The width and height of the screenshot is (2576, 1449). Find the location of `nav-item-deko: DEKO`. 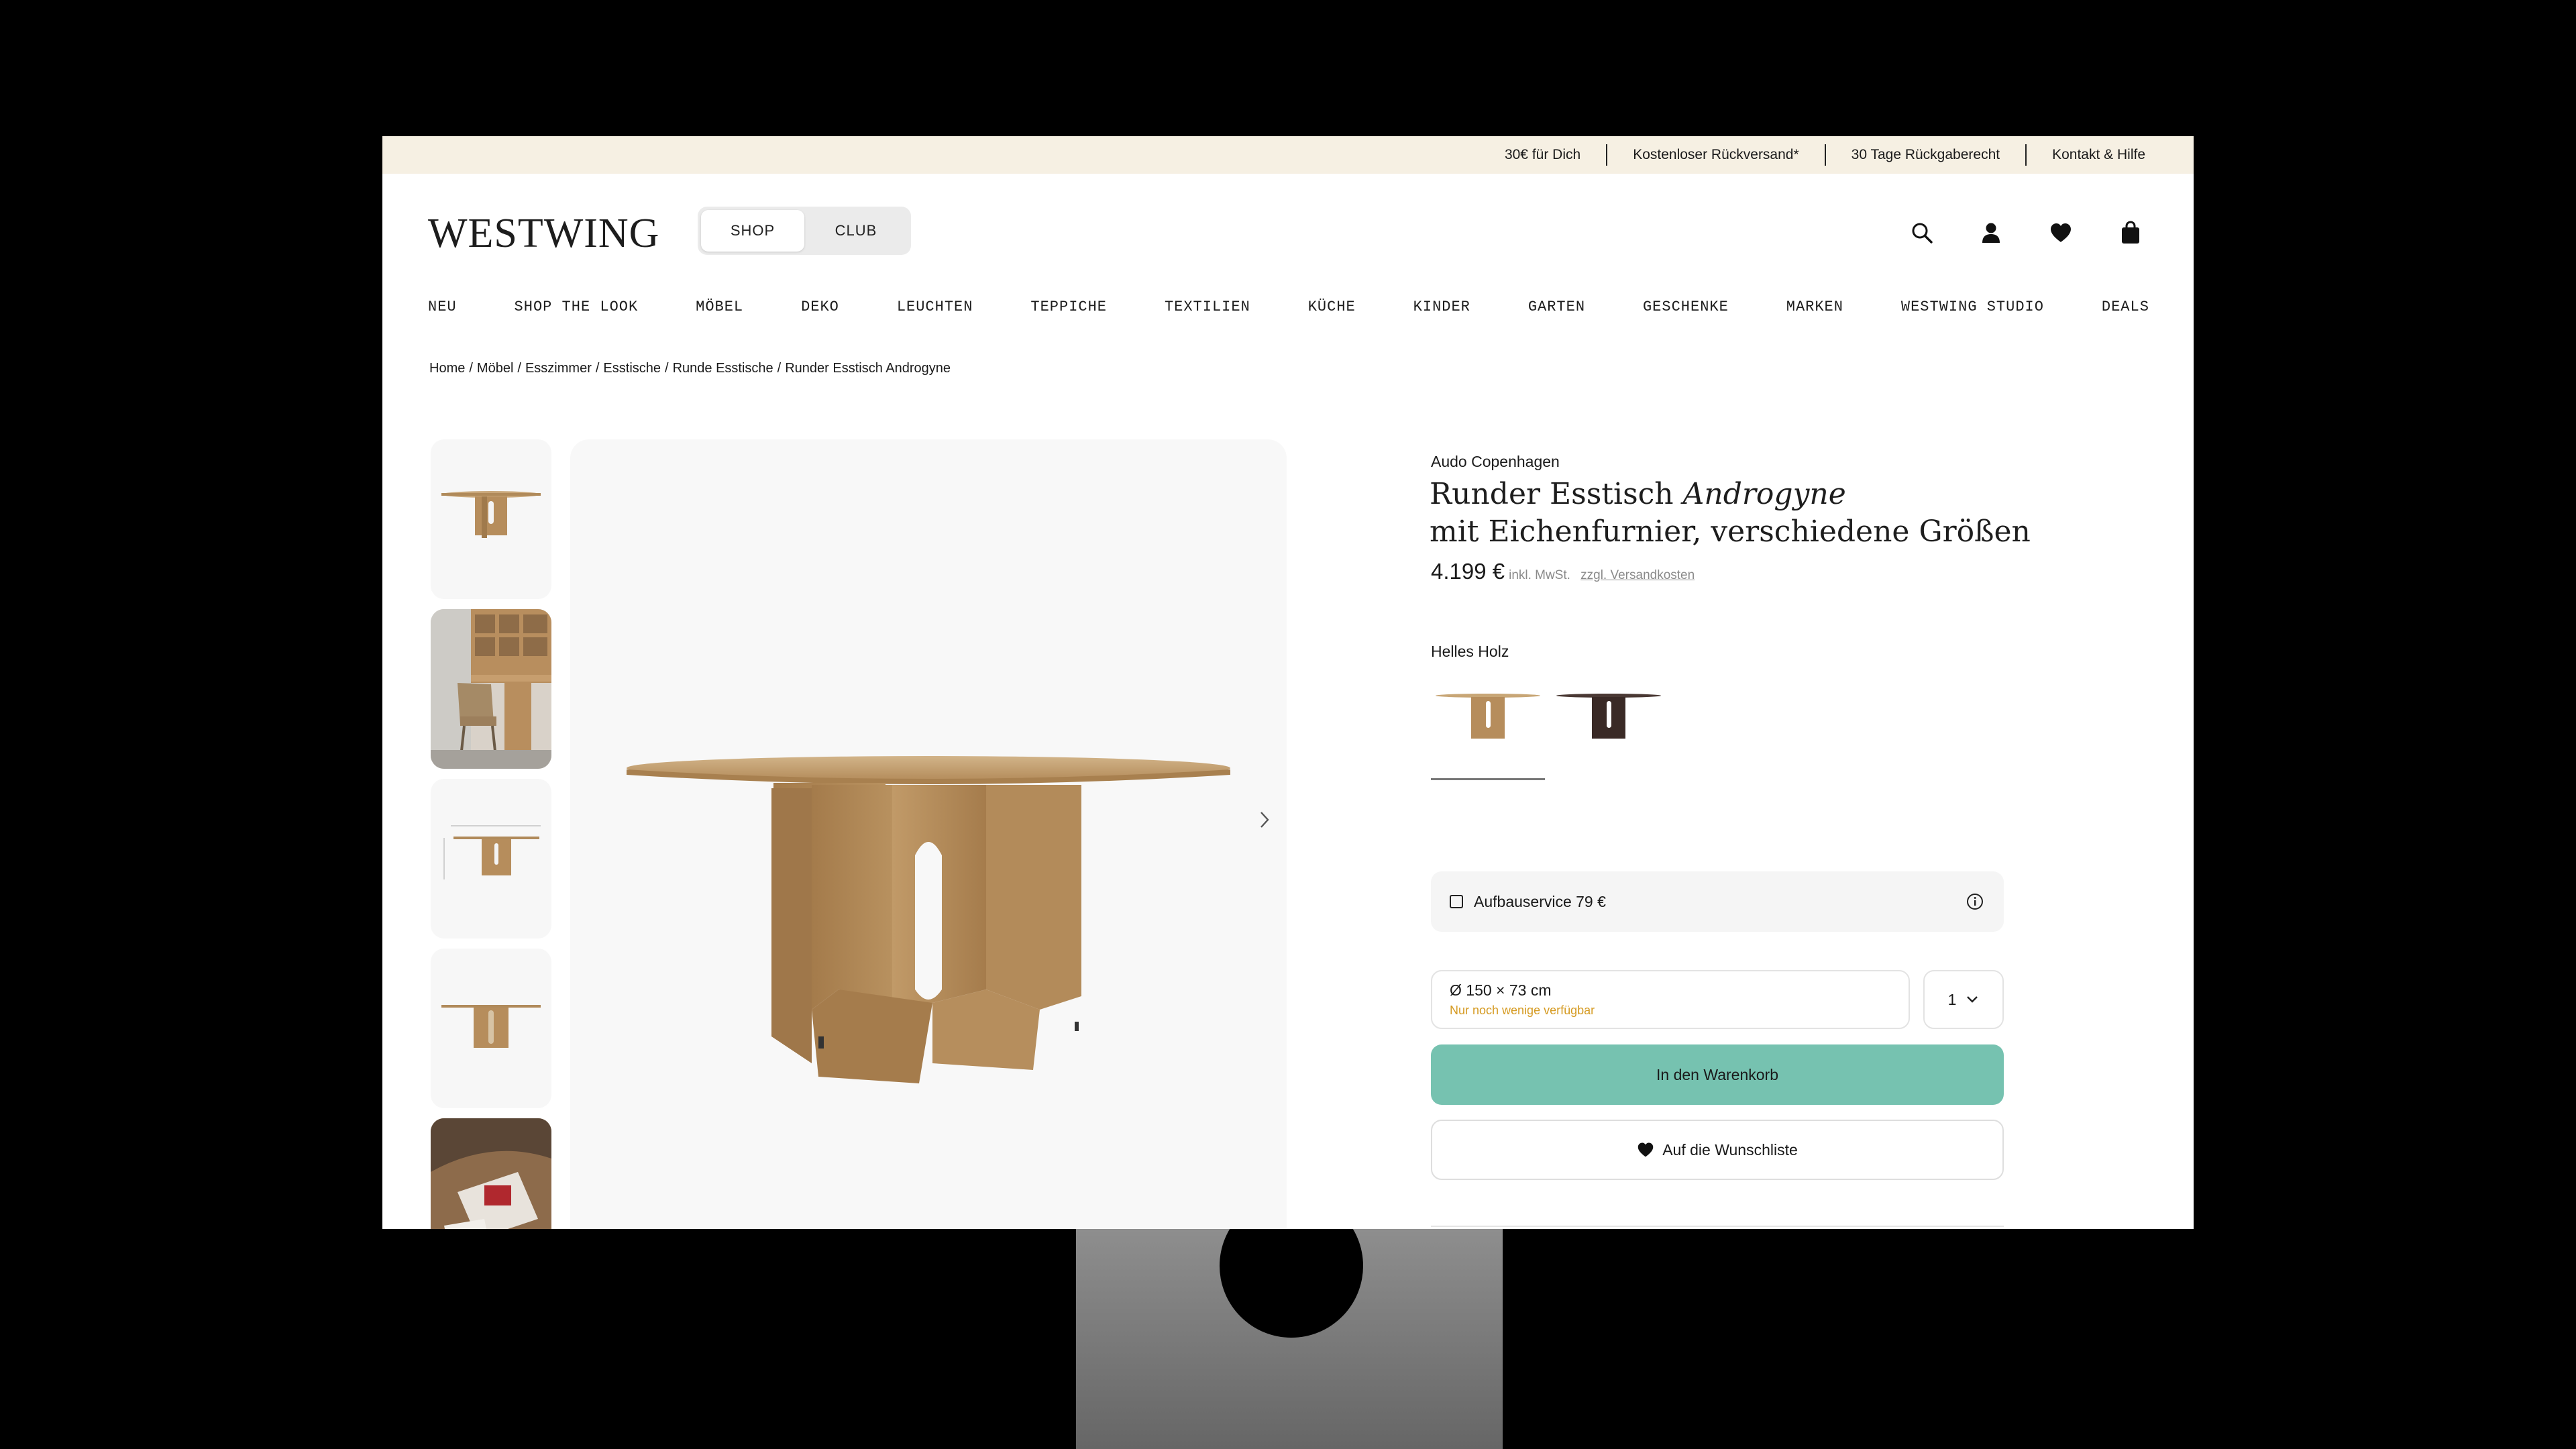

nav-item-deko: DEKO is located at coordinates (820, 307).